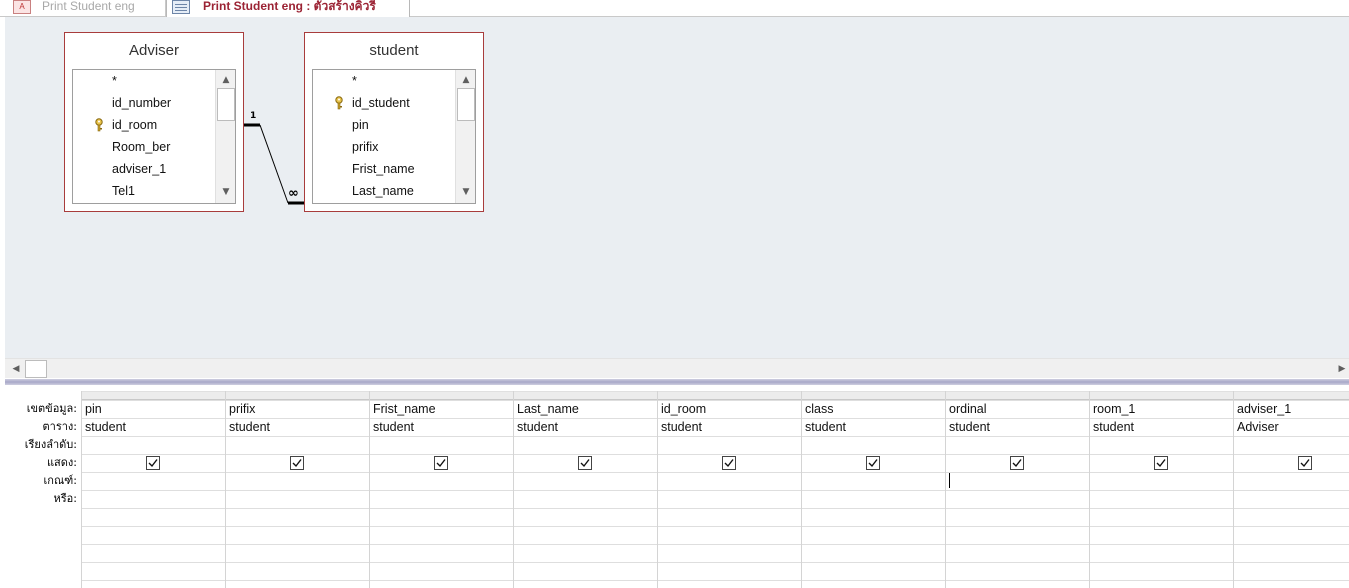 The width and height of the screenshot is (1349, 588). What do you see at coordinates (65, 498) in the screenshot?
I see `row-label-or: หรือ:` at bounding box center [65, 498].